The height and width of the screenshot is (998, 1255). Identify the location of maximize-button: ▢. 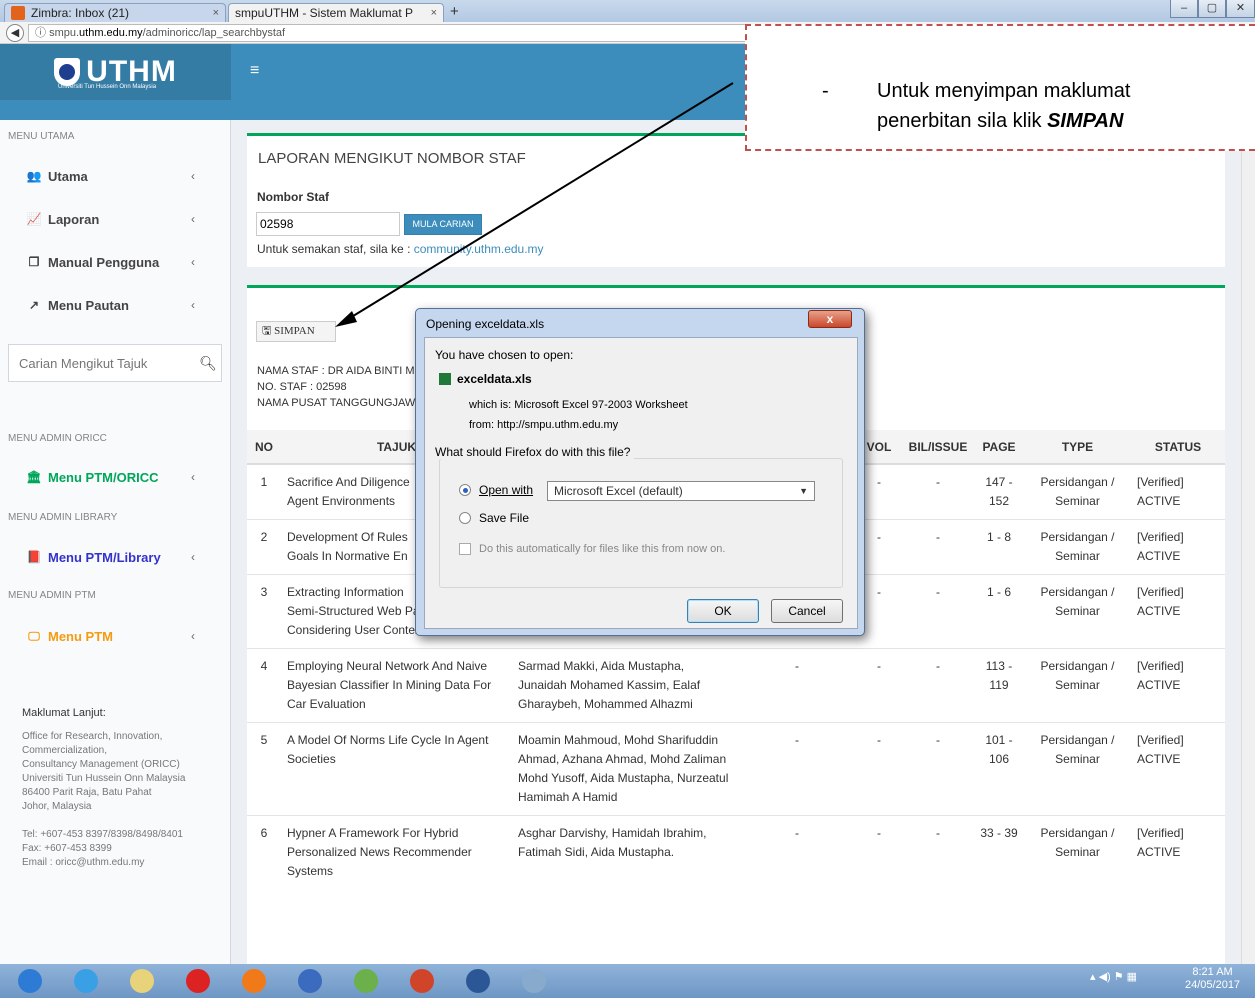
(1212, 9).